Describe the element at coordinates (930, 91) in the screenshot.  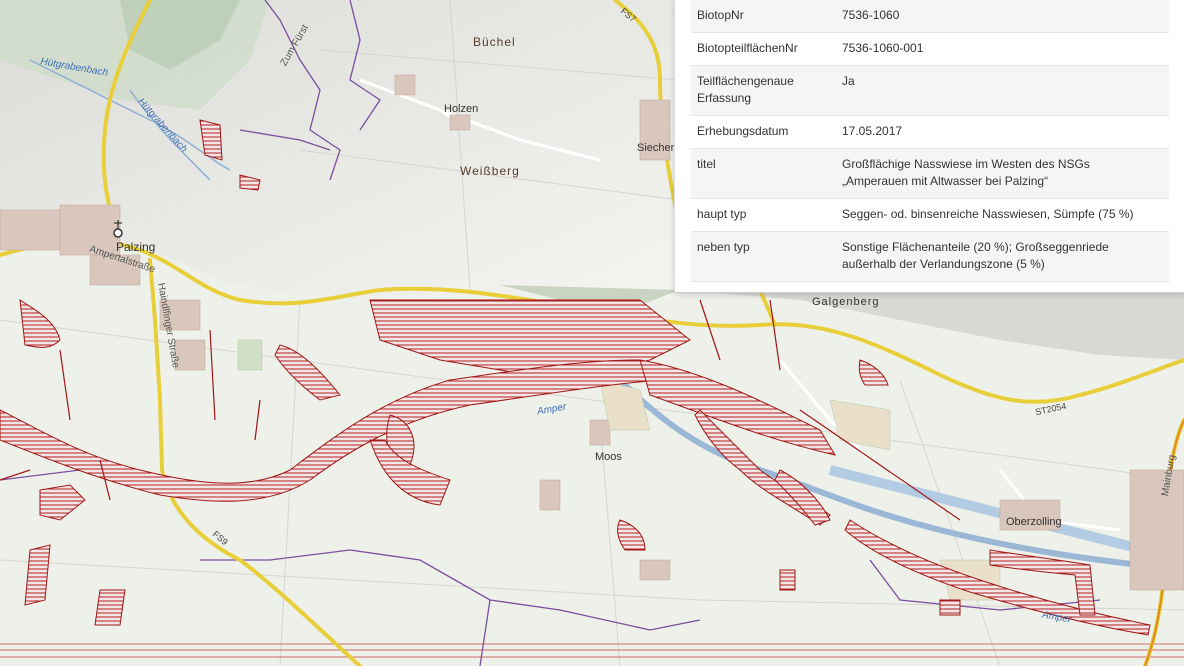
I see `info-row-erfassung: Teilflächengenaue Erfassung Ja` at that location.